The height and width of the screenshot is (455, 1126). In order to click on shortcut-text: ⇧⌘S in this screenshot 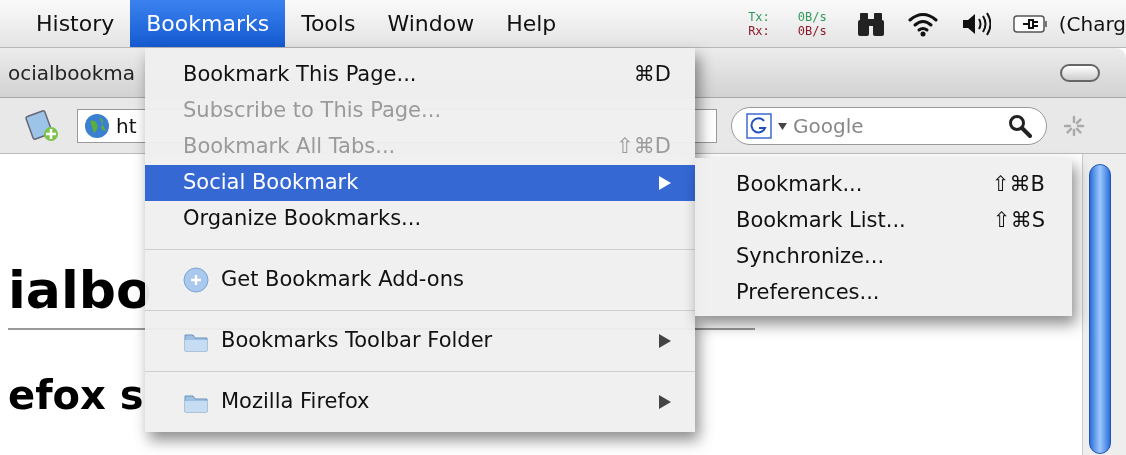, I will do `click(1019, 221)`.